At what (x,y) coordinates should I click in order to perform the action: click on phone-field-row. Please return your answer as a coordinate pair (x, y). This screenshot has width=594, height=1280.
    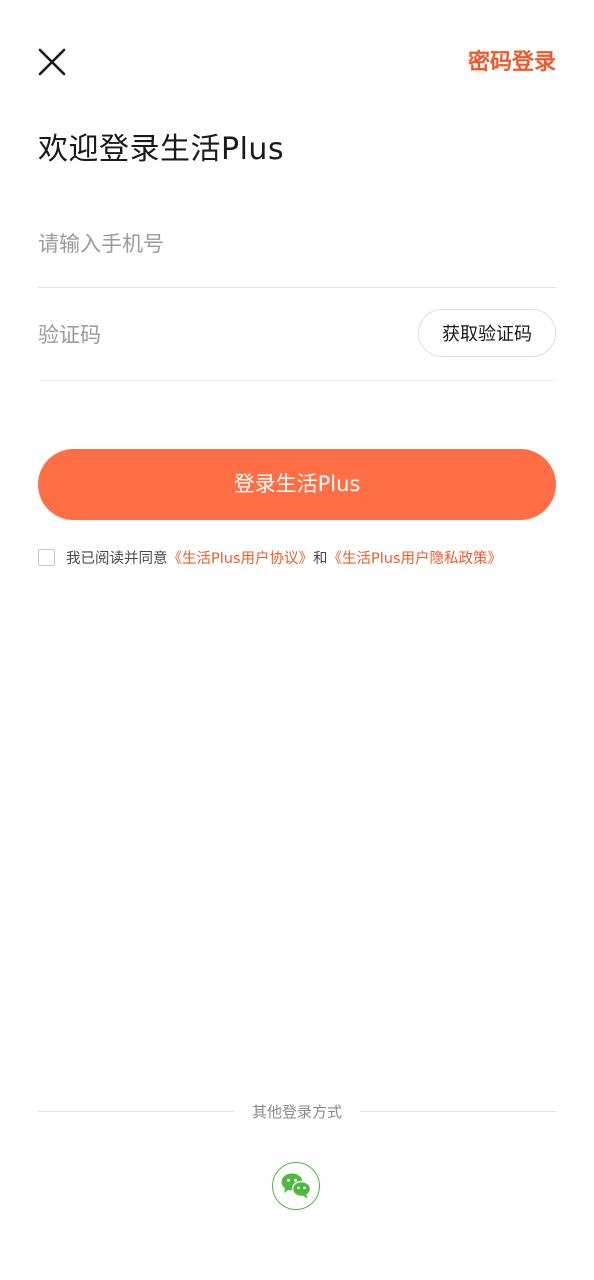
    Looking at the image, I should click on (297, 244).